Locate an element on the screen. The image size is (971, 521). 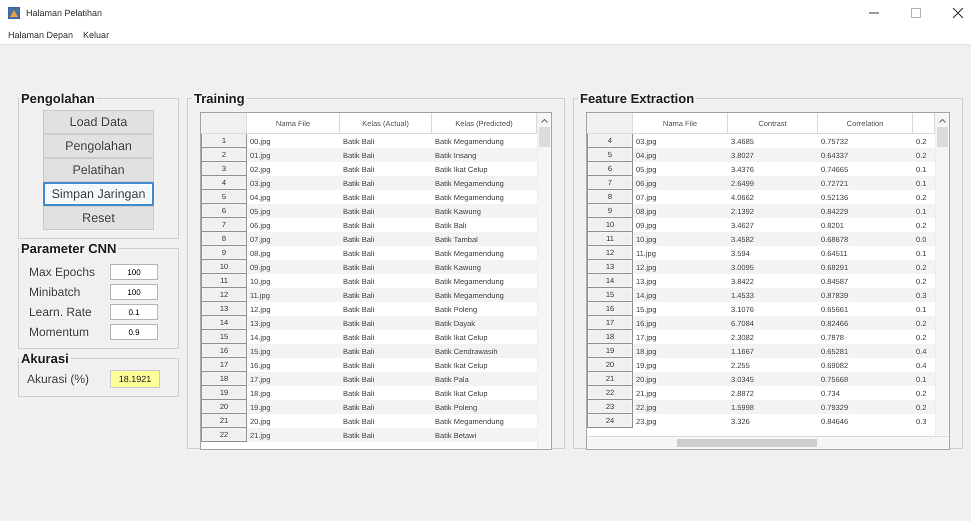
menu-item: Keluar is located at coordinates (96, 35).